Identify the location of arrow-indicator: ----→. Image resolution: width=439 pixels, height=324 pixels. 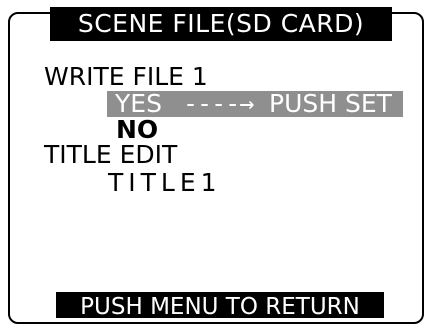
(218, 103).